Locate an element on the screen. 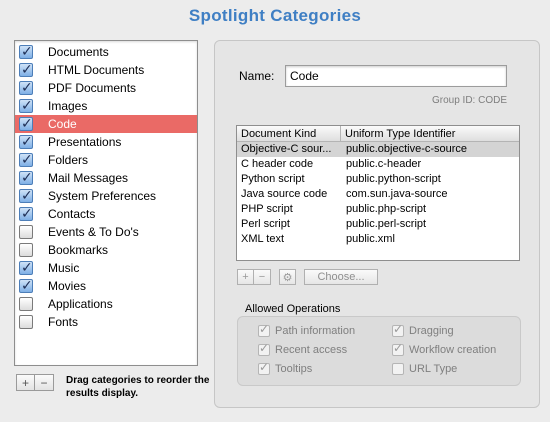 The height and width of the screenshot is (422, 550). operation-checkbox: ✓ Recent access is located at coordinates (303, 348).